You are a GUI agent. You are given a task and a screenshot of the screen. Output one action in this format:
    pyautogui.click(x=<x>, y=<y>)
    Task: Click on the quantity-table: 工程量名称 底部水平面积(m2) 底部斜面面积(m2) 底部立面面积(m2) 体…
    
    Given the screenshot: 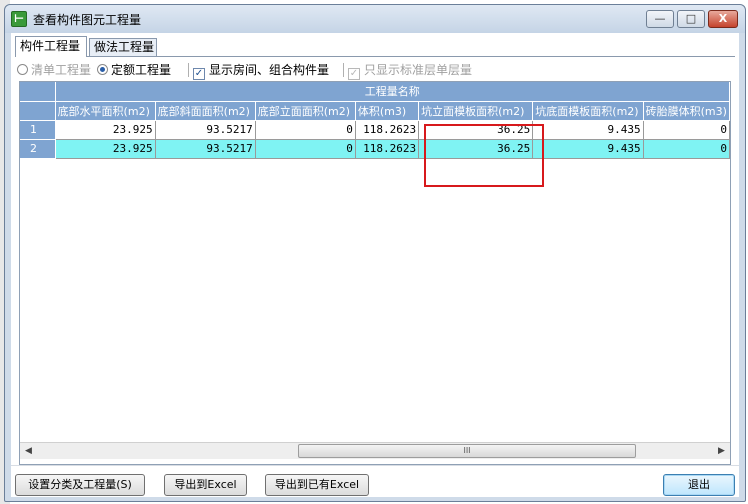 What is the action you would take?
    pyautogui.click(x=375, y=120)
    